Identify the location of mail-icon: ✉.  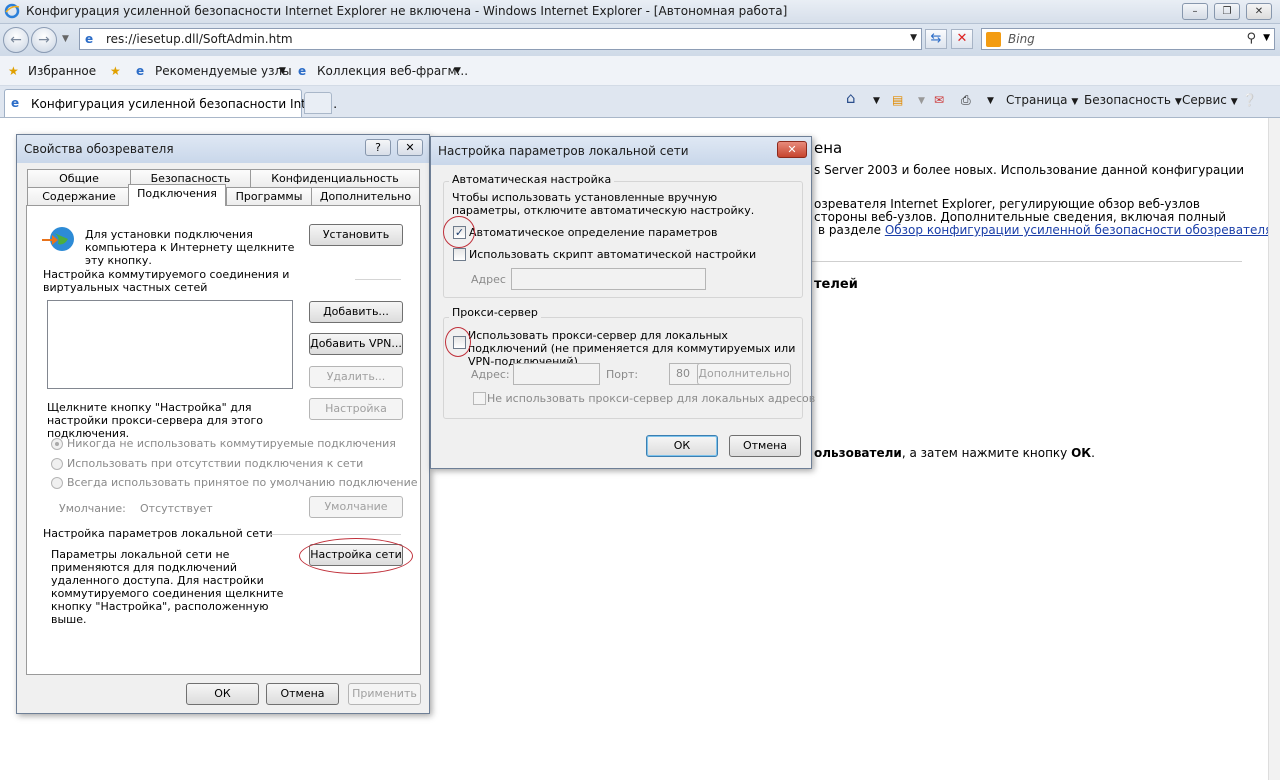
(939, 100).